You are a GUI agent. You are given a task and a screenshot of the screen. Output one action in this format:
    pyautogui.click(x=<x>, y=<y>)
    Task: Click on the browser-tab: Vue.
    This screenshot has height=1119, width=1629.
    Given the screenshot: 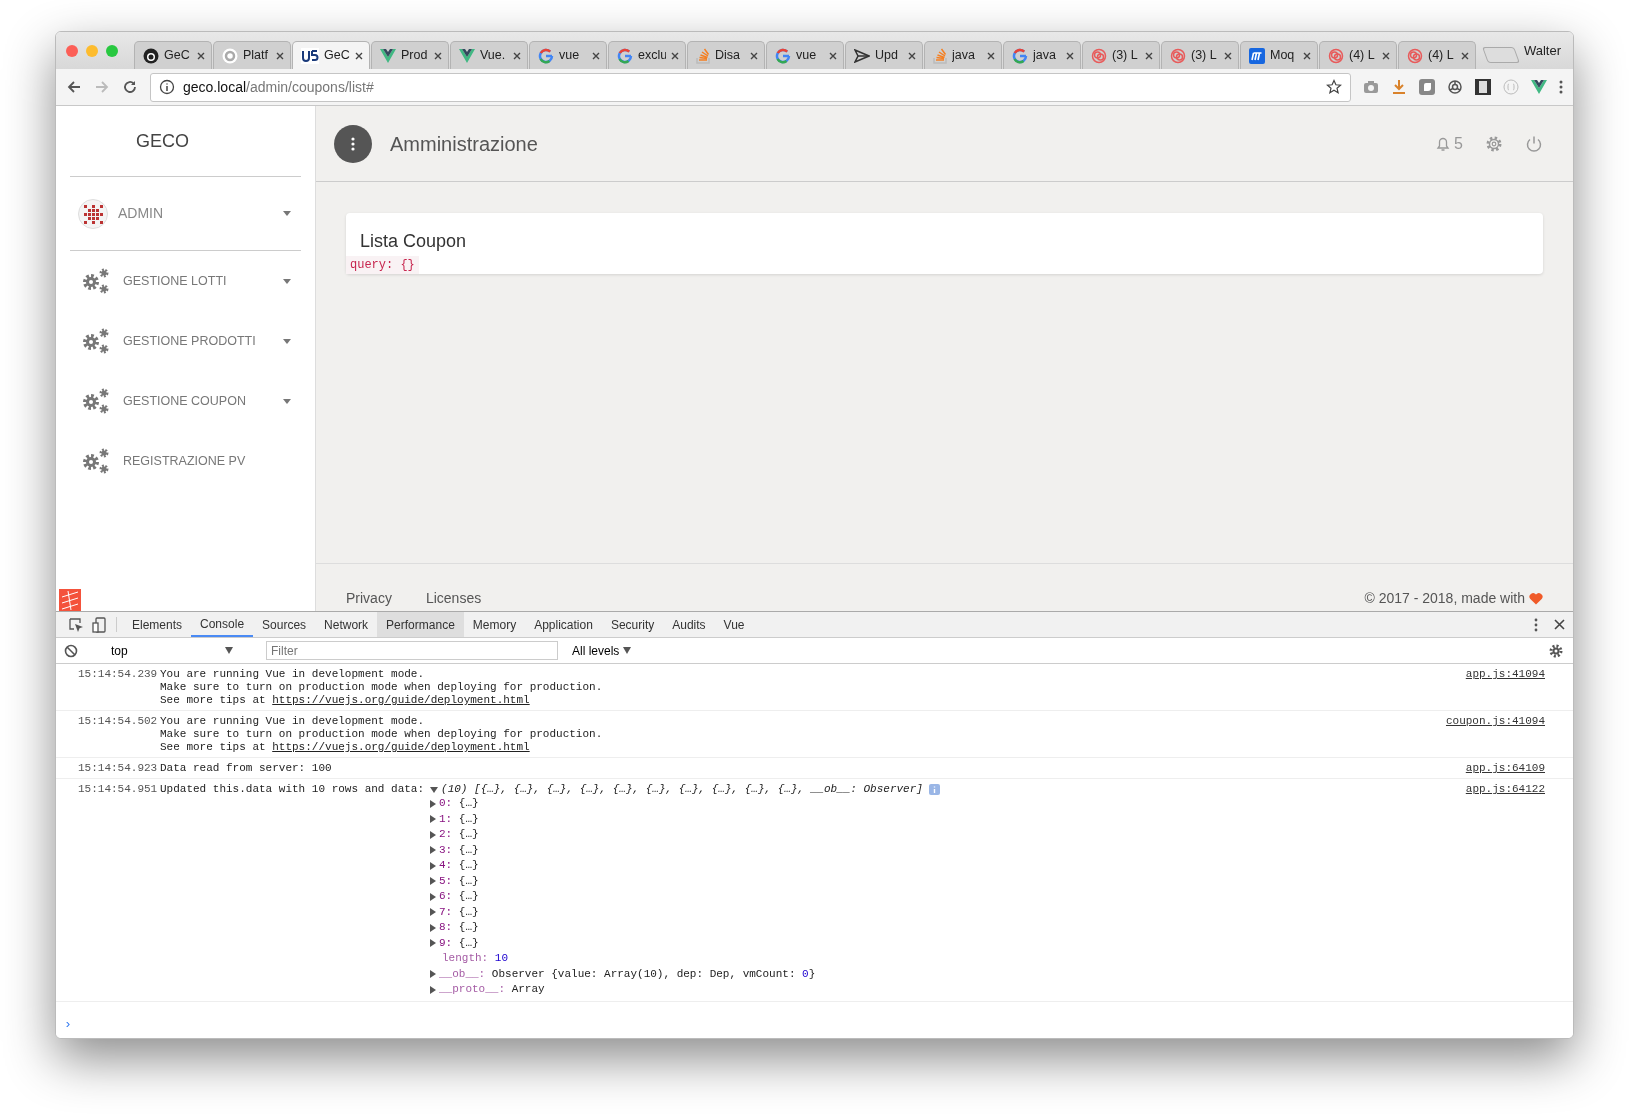 What is the action you would take?
    pyautogui.click(x=489, y=55)
    